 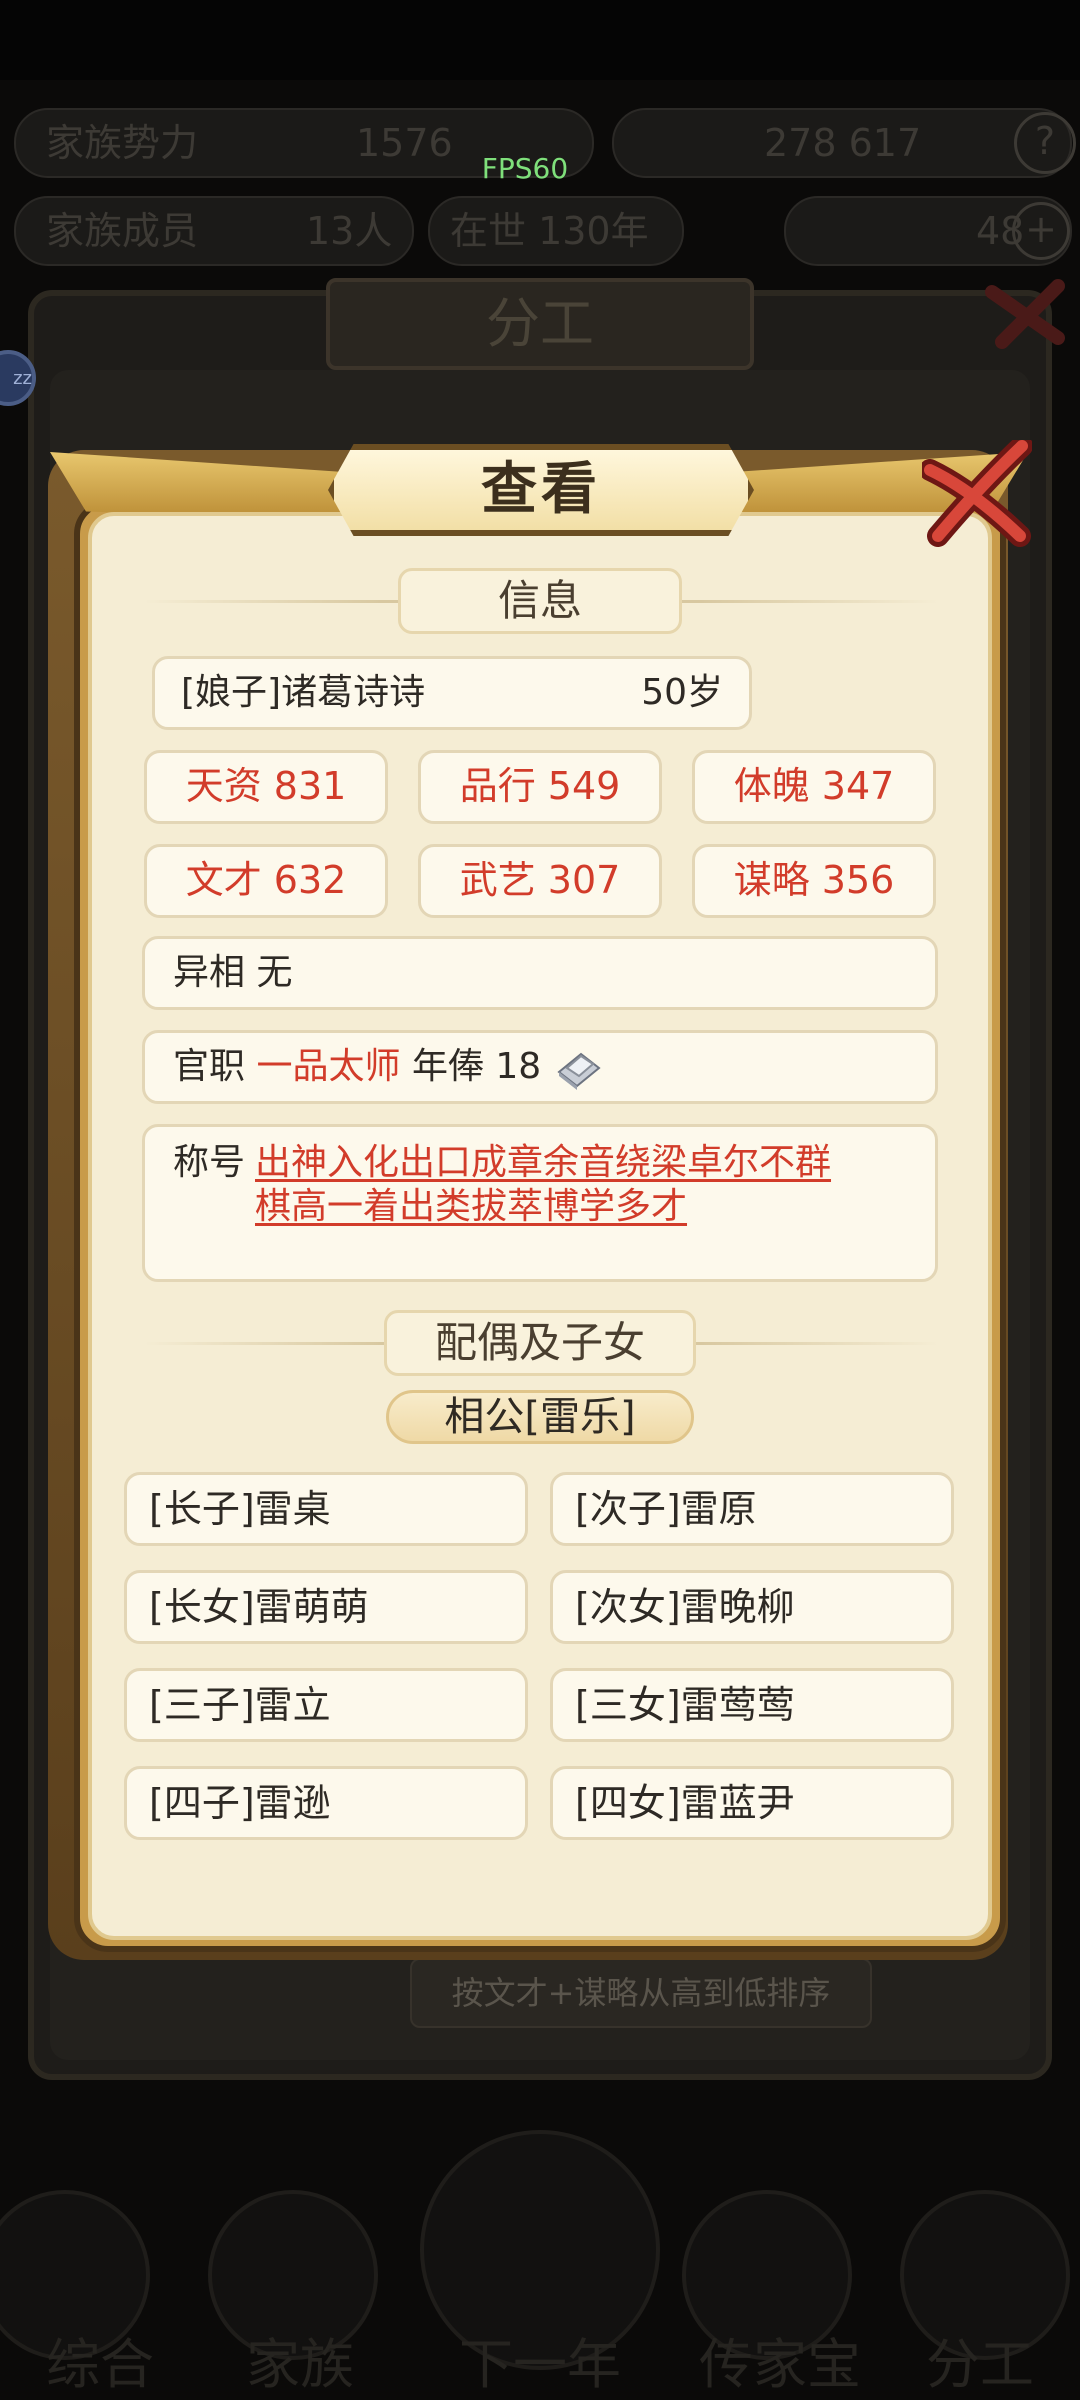 I want to click on stat-literature: 文才 632, so click(x=266, y=881).